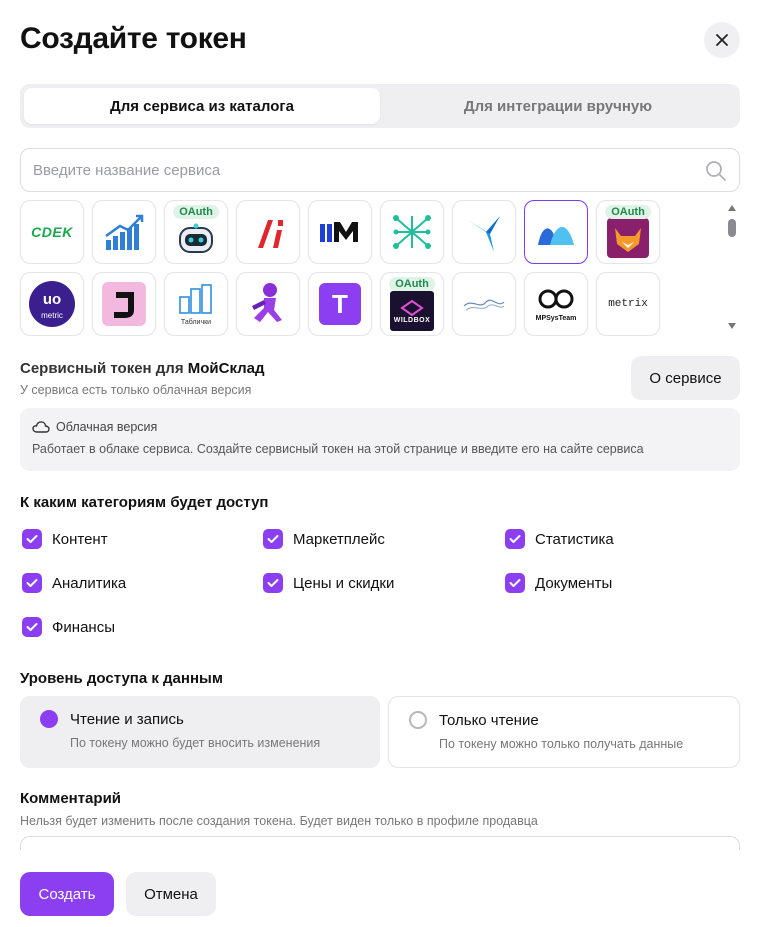 The height and width of the screenshot is (927, 760). I want to click on service-tile-uo-metric: uo metric, so click(52, 304).